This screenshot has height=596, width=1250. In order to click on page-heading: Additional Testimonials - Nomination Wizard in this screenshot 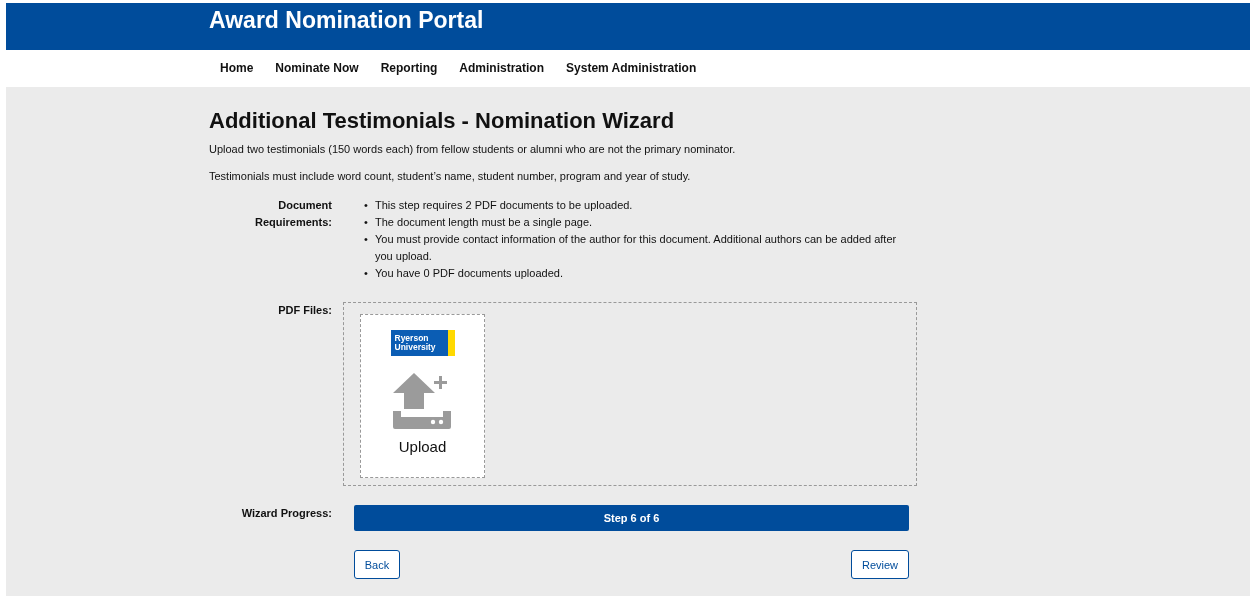, I will do `click(442, 121)`.